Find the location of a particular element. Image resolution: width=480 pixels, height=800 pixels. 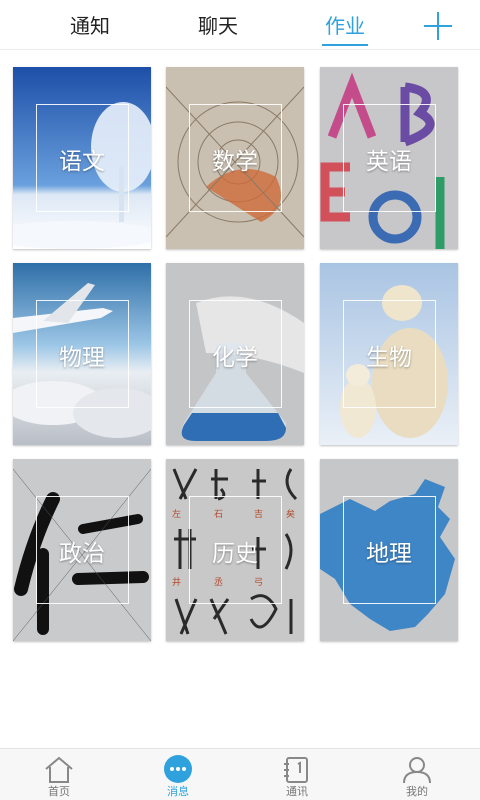

subject-label: 地理 is located at coordinates (389, 554).